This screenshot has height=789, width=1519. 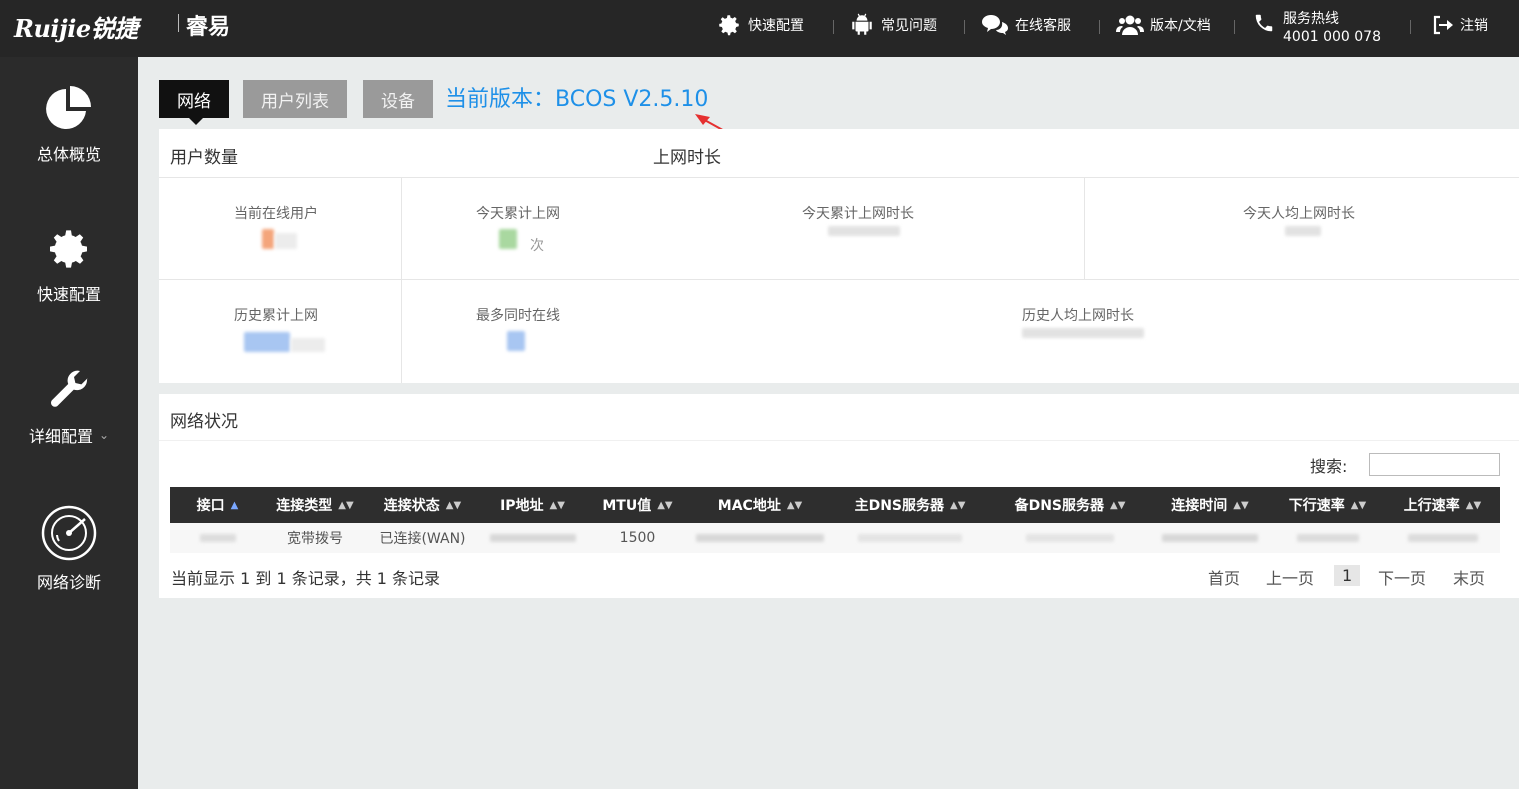 I want to click on tab-network: 网络, so click(x=194, y=102).